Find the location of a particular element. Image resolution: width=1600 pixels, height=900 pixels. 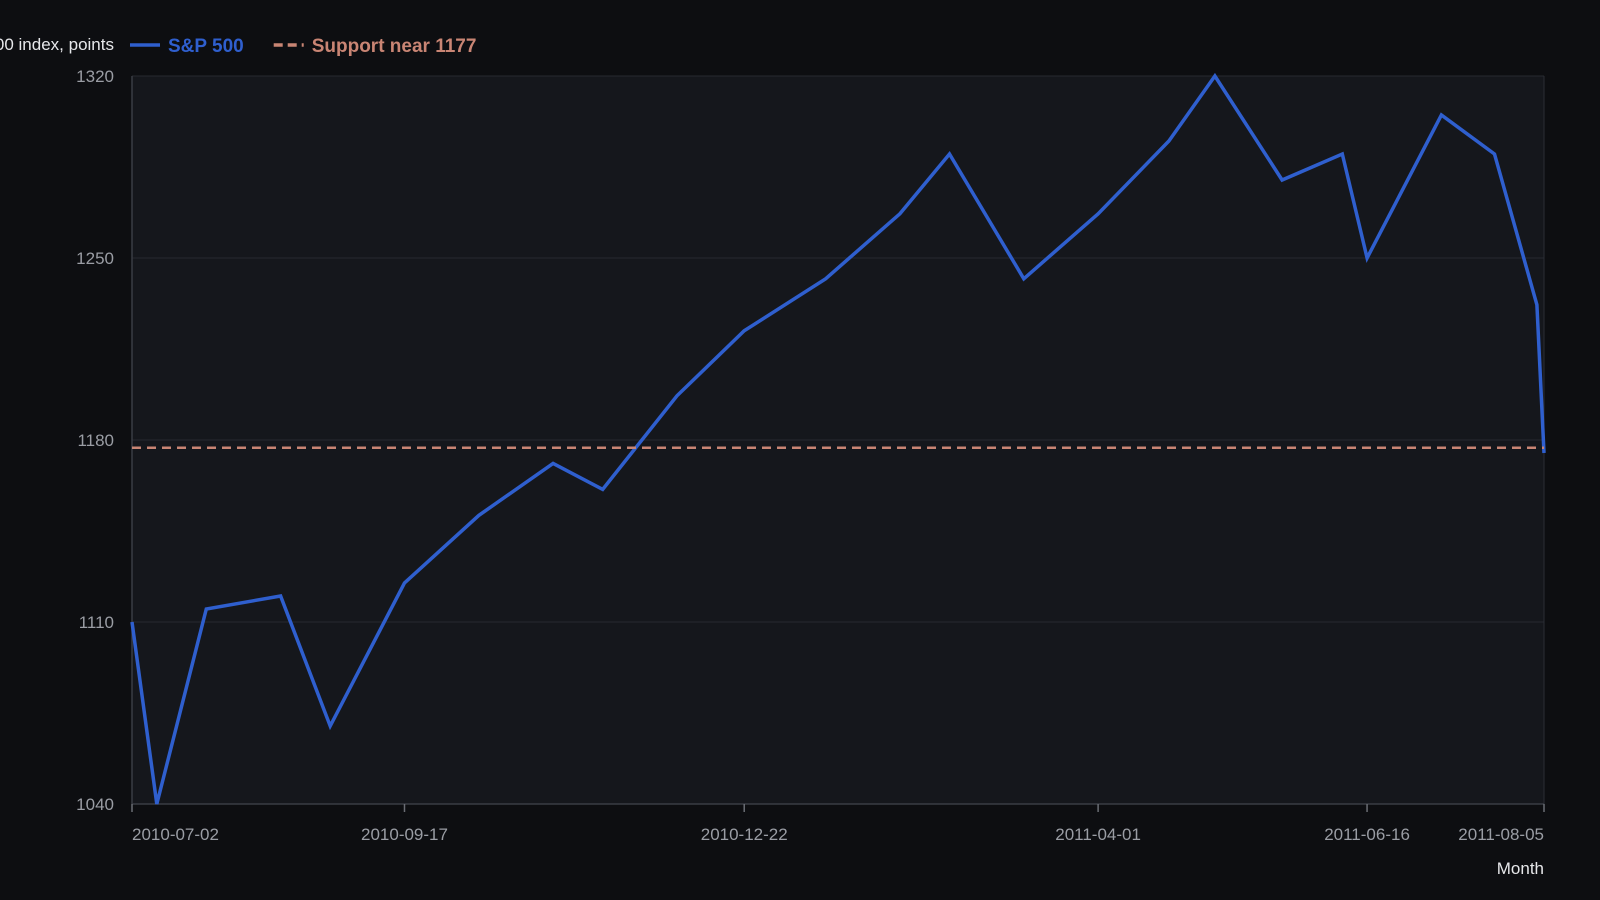

y-tick-label: 1250 is located at coordinates (95, 258).